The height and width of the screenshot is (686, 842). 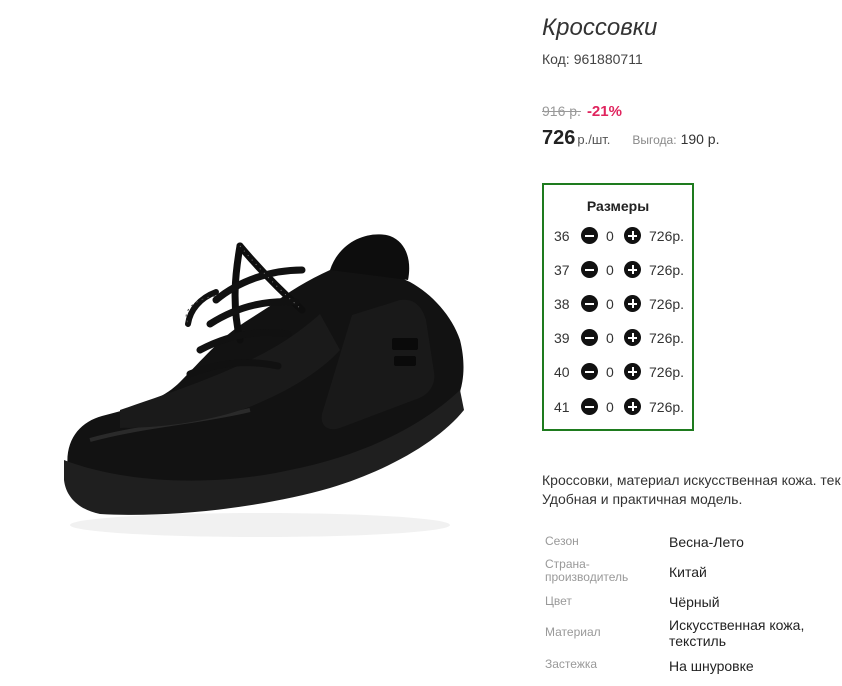 I want to click on size-number: 40, so click(x=562, y=372).